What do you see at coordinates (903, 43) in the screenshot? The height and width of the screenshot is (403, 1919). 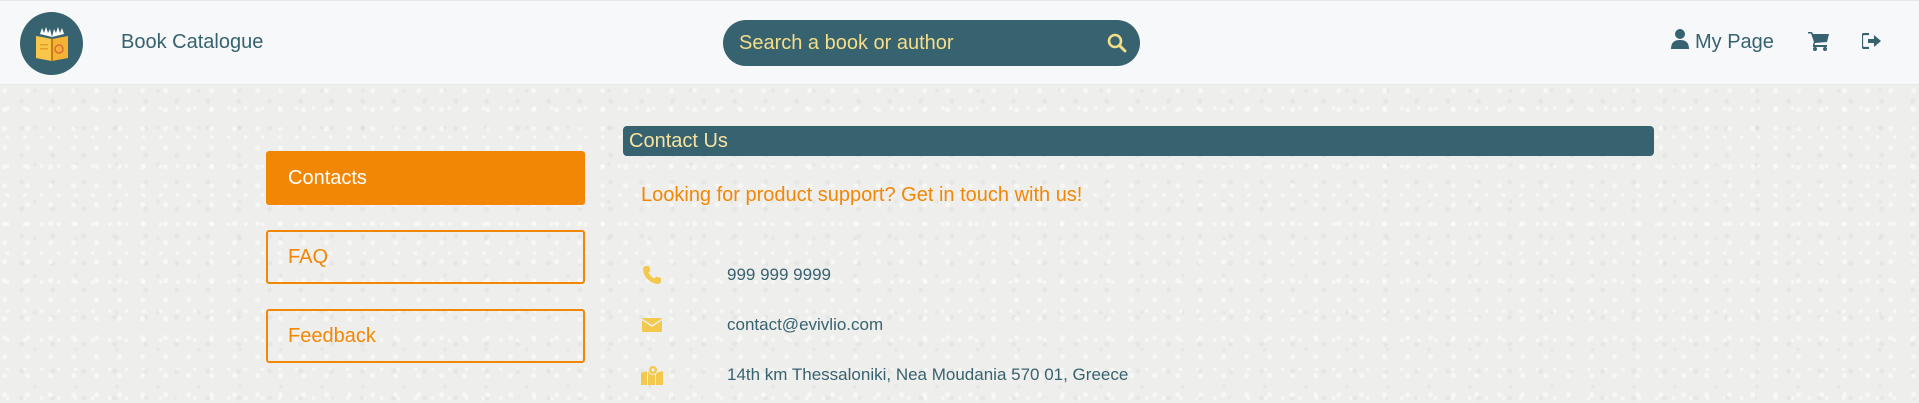 I see `search-input` at bounding box center [903, 43].